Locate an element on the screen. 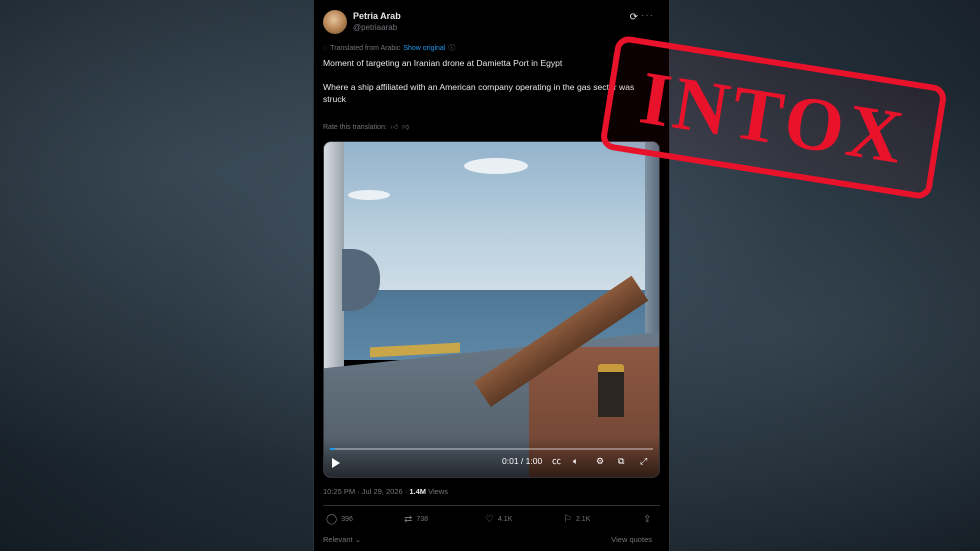  show-original-link: Show original is located at coordinates (424, 48).